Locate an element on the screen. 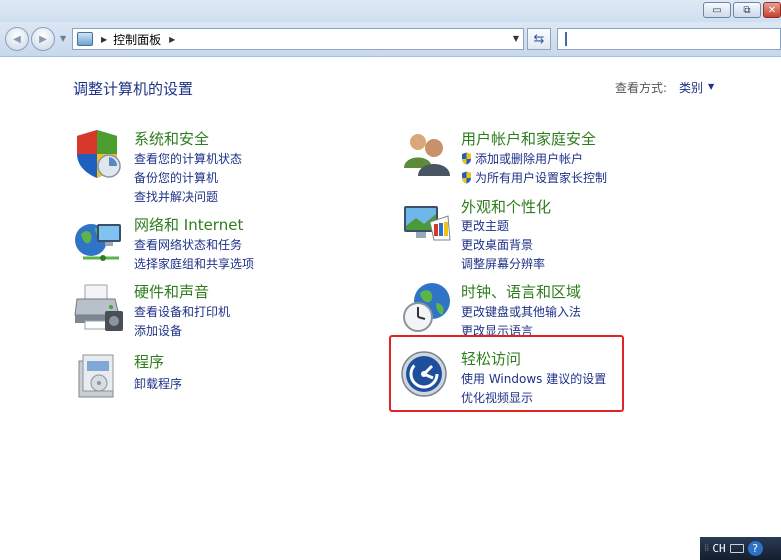  text-caret is located at coordinates (566, 39).